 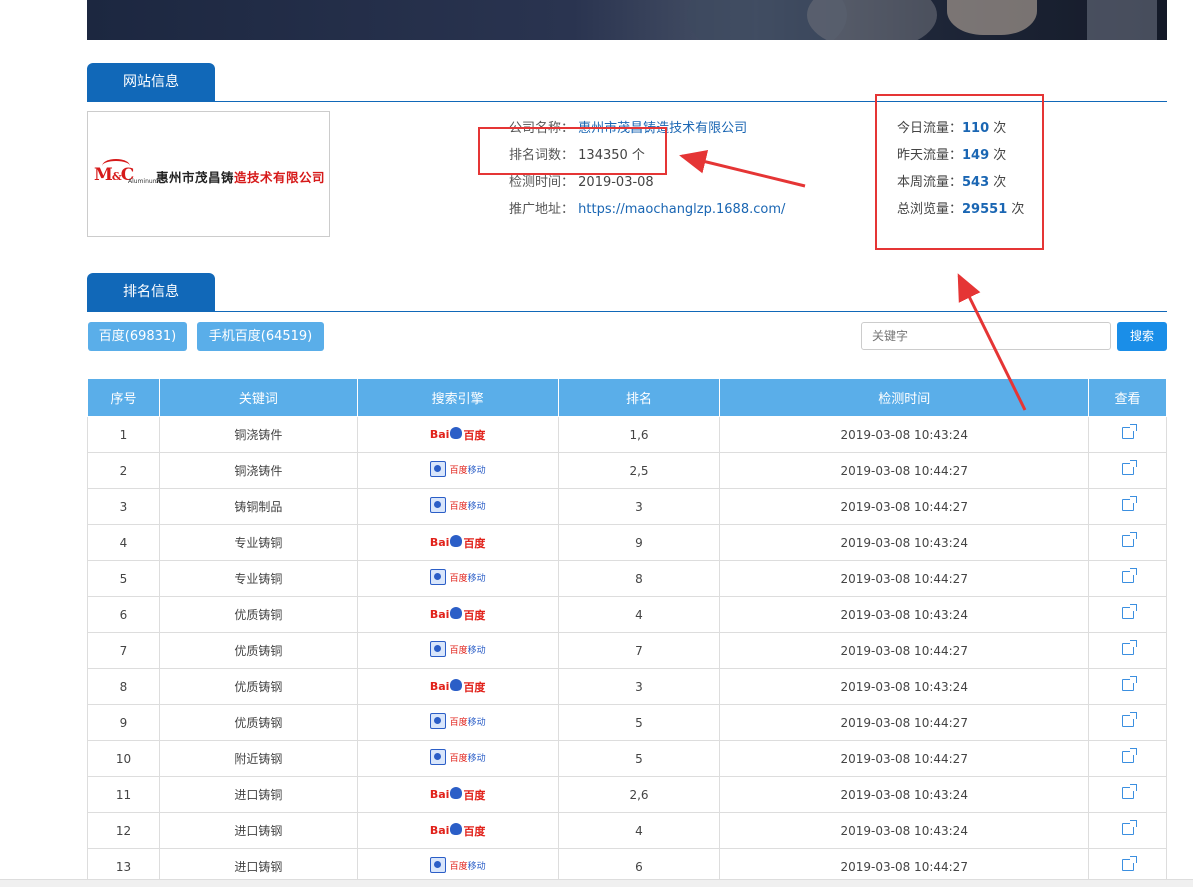 I want to click on cell-no: 1, so click(x=123, y=434).